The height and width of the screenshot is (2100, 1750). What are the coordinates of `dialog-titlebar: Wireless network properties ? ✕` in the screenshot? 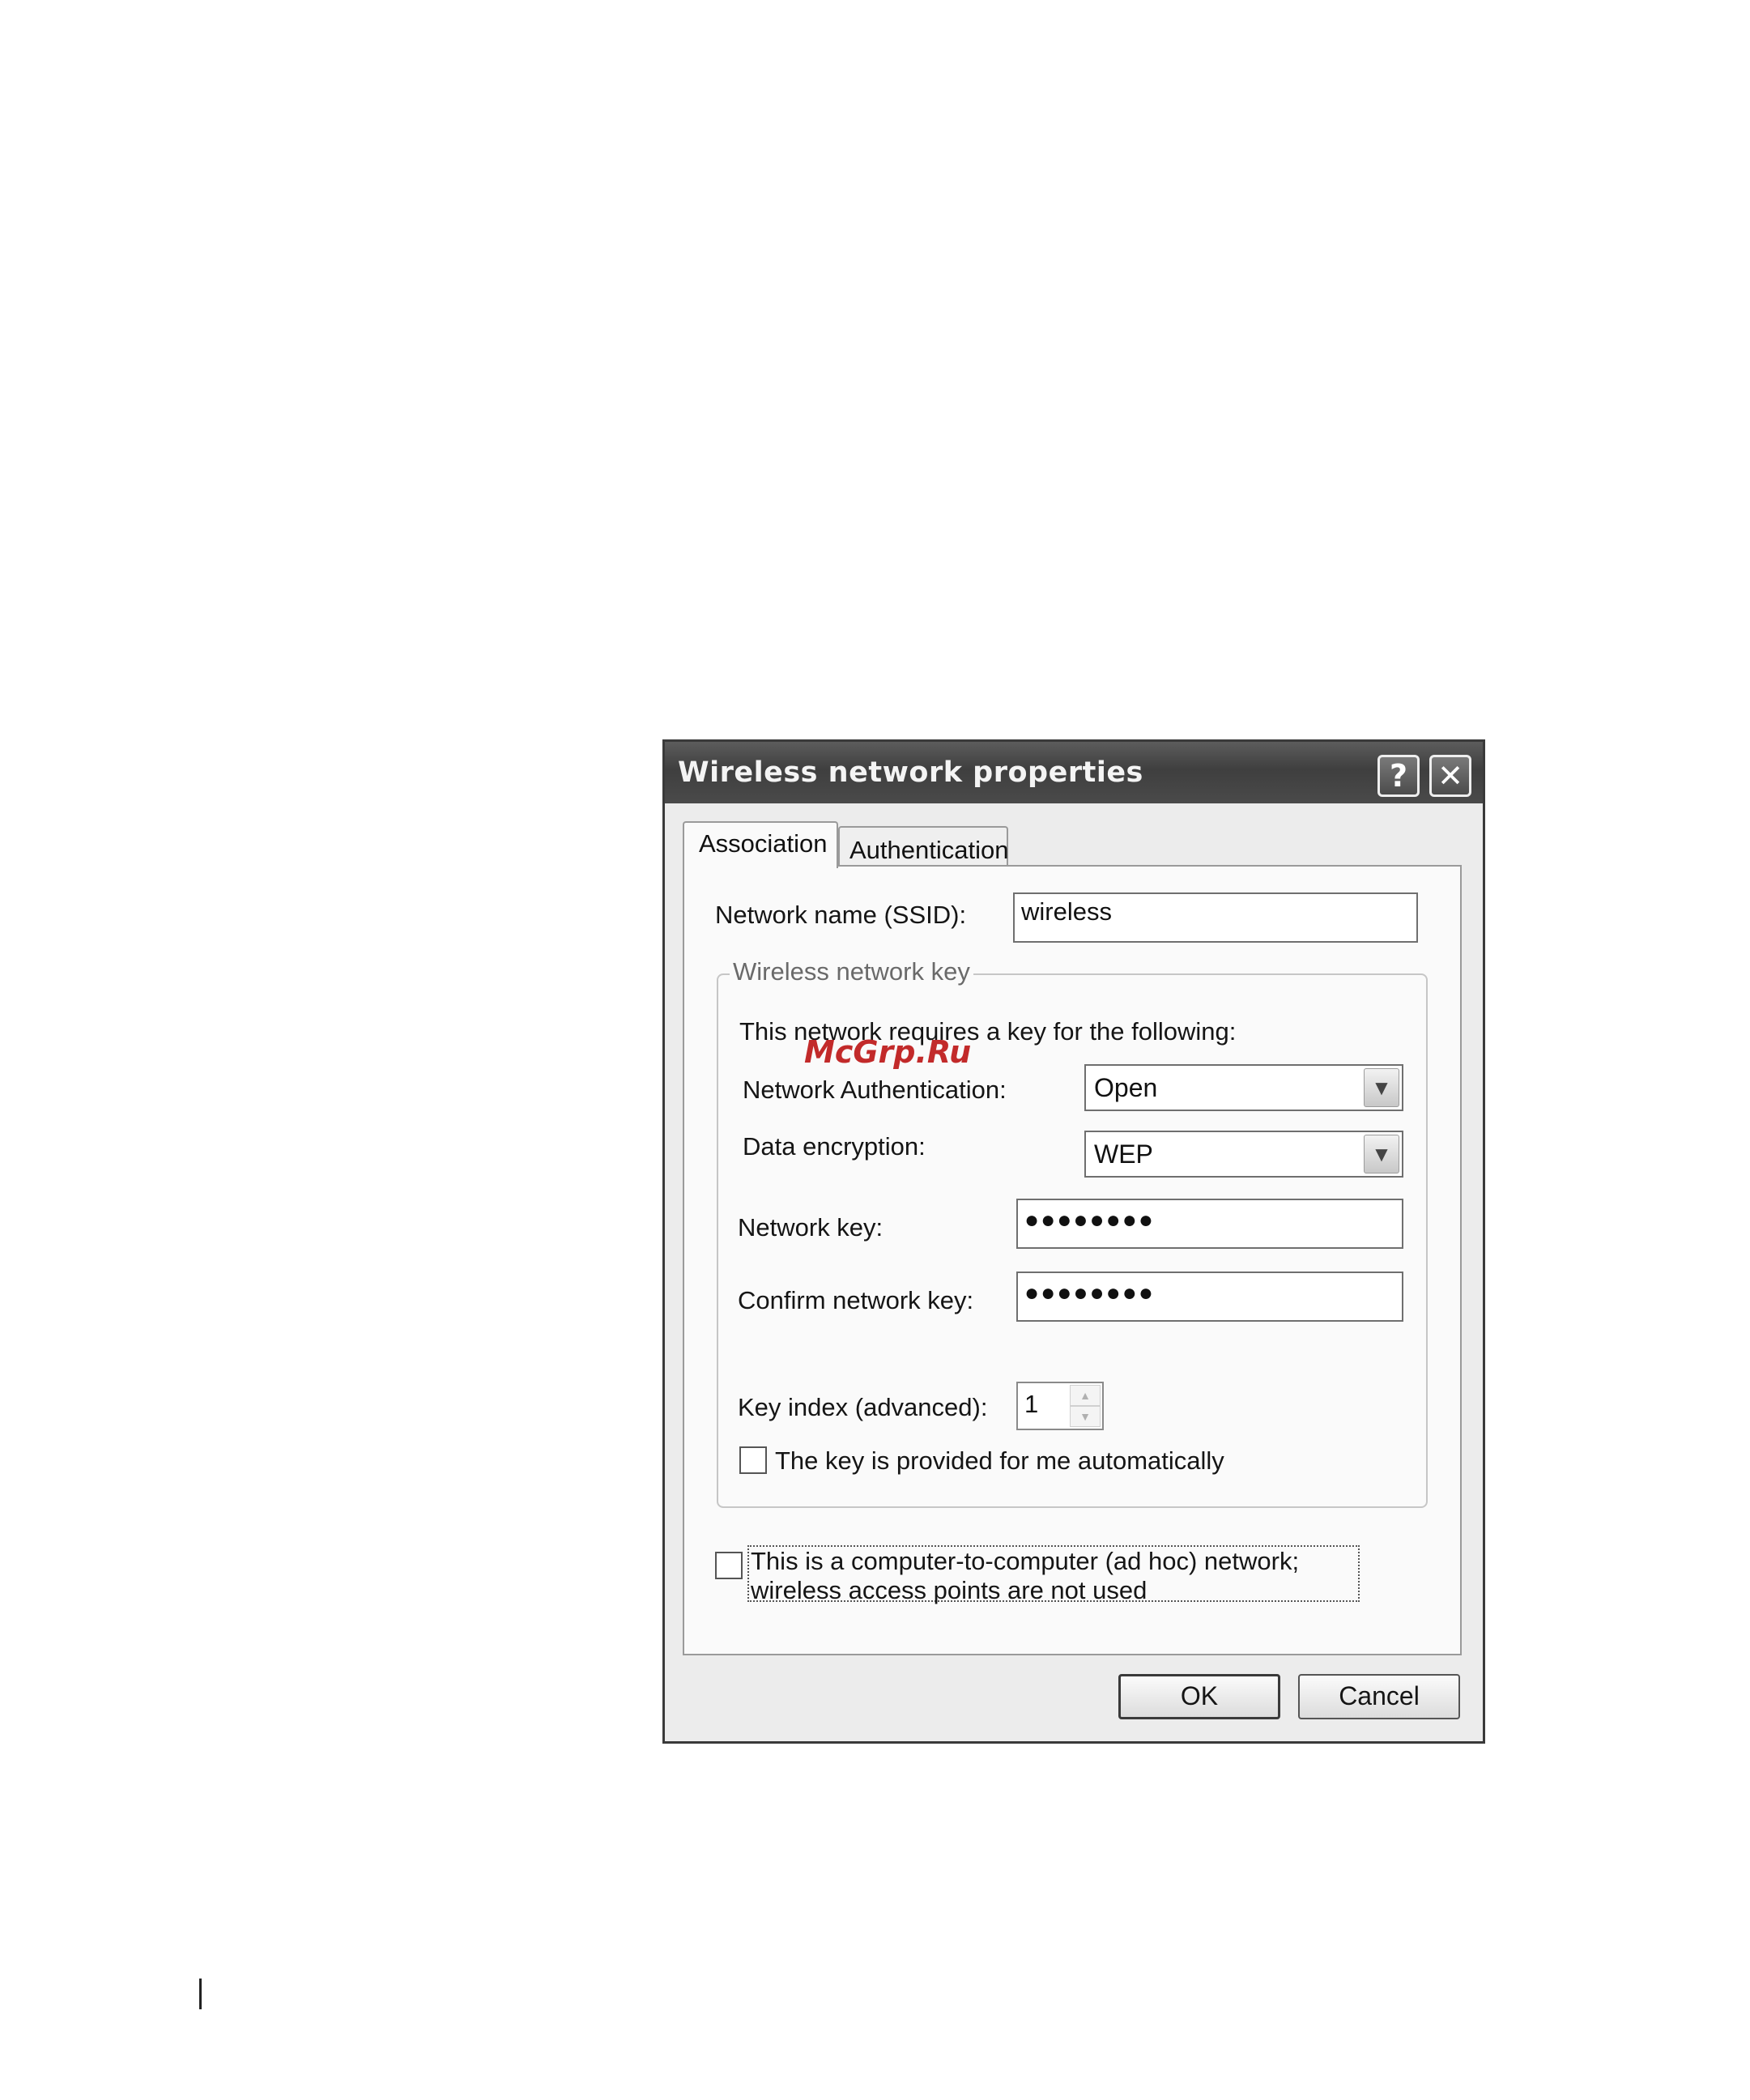 It's located at (1074, 772).